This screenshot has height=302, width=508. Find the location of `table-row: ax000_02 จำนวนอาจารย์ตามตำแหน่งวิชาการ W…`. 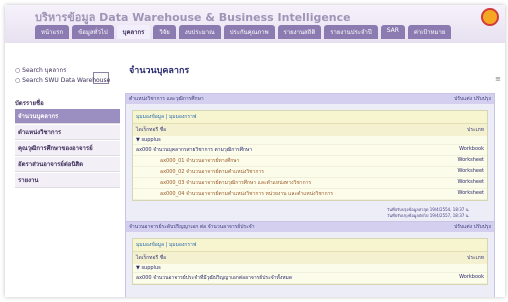

table-row: ax000_02 จำนวนอาจารย์ตามตำแหน่งวิชาการ W… is located at coordinates (310, 172).